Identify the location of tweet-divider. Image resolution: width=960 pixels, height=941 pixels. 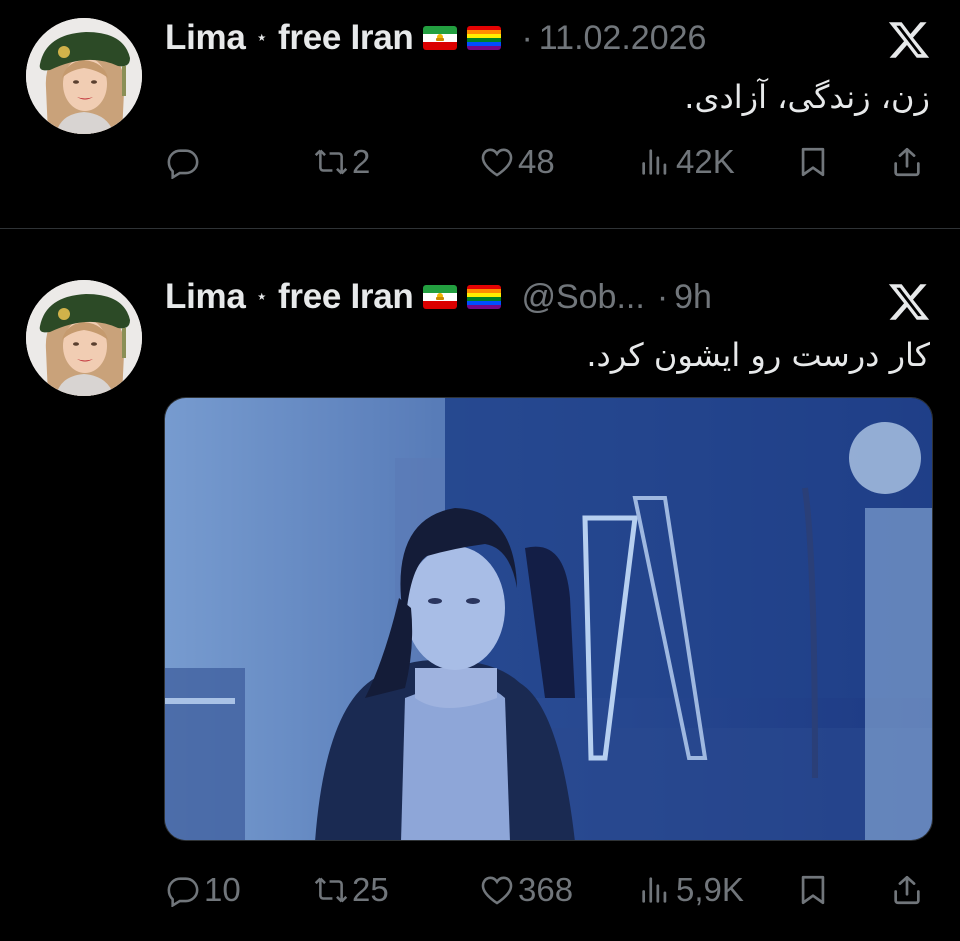
(480, 228).